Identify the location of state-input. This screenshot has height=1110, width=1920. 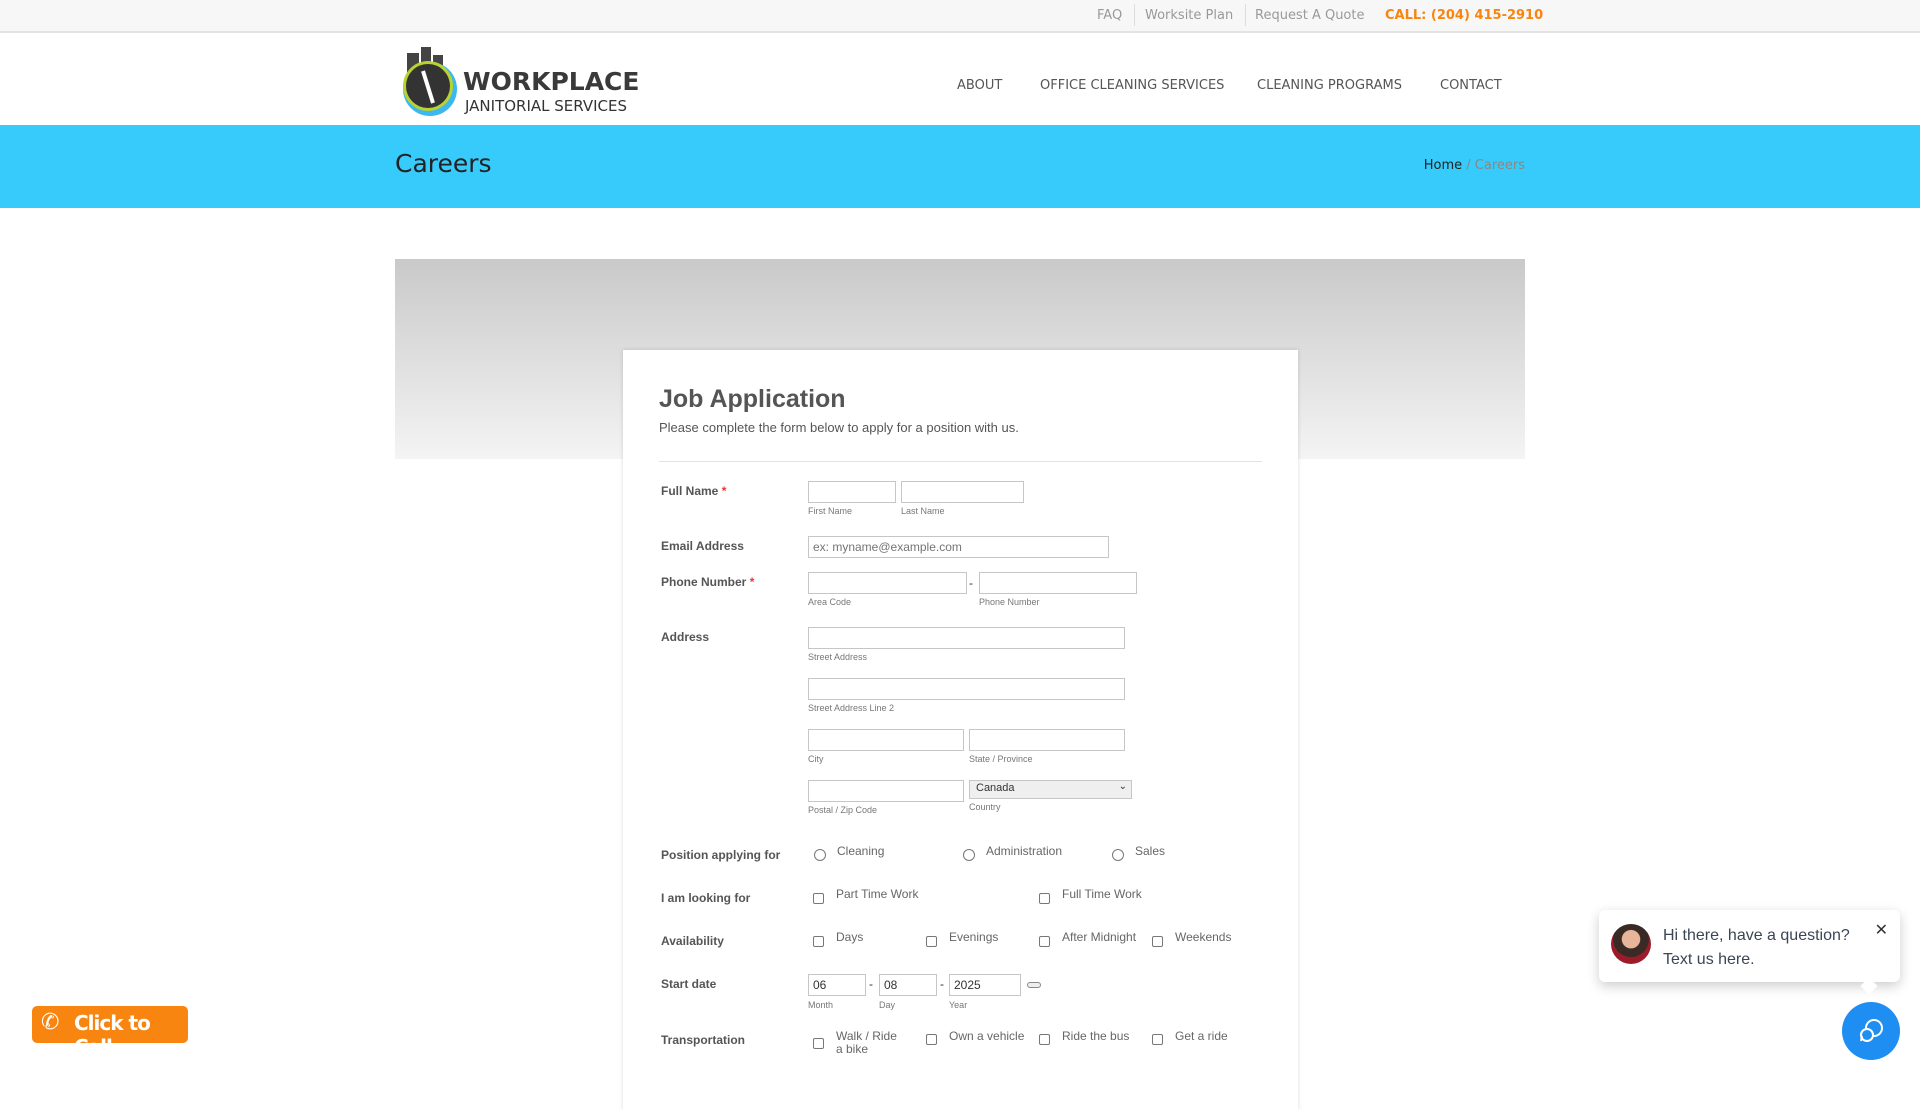
(1047, 740).